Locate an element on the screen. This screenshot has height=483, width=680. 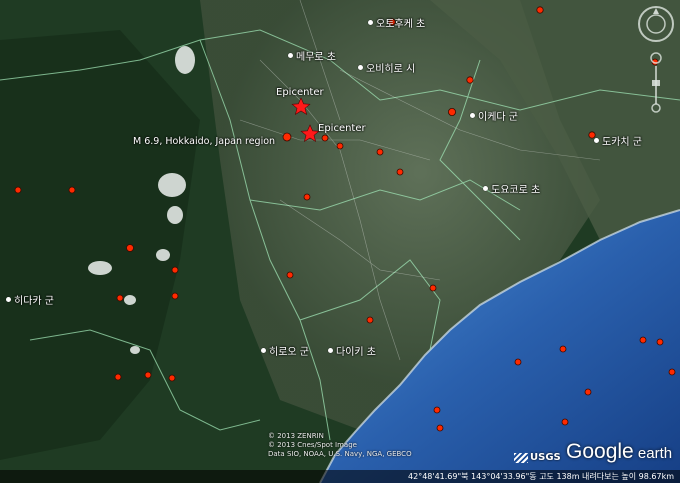
place-label: 오토후케 초 is located at coordinates (396, 22).